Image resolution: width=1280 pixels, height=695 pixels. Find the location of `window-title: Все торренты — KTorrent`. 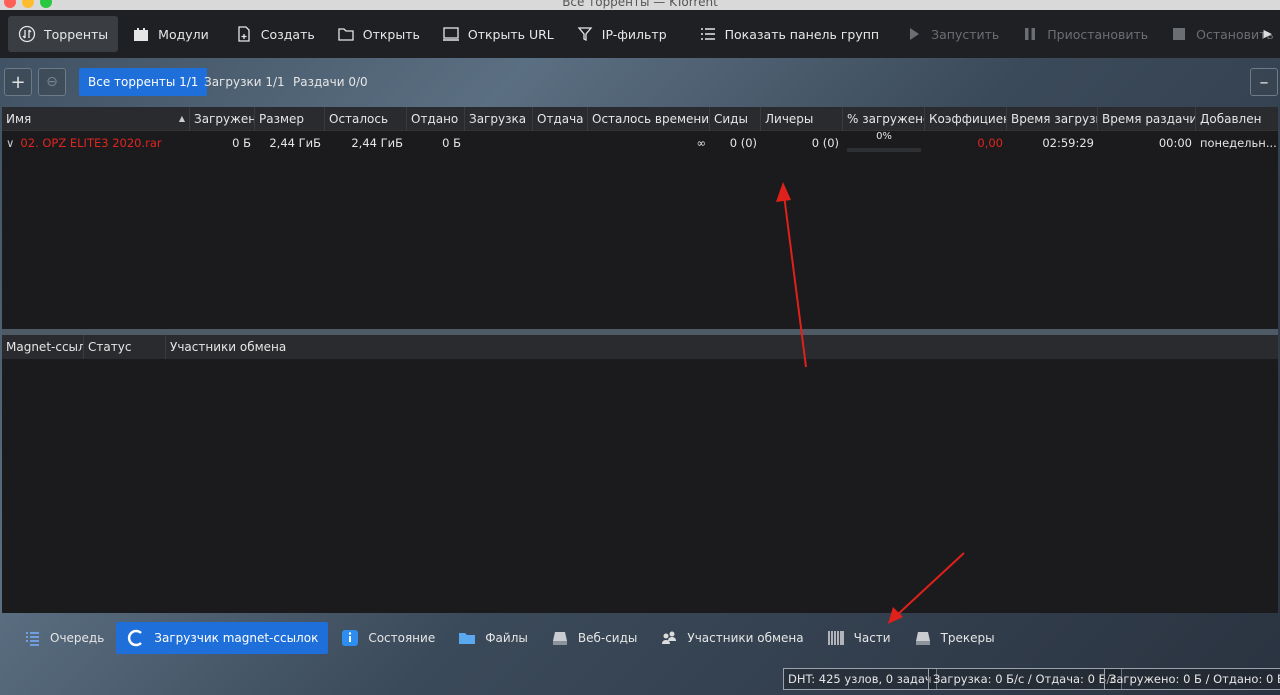

window-title: Все торренты — KTorrent is located at coordinates (640, 4).